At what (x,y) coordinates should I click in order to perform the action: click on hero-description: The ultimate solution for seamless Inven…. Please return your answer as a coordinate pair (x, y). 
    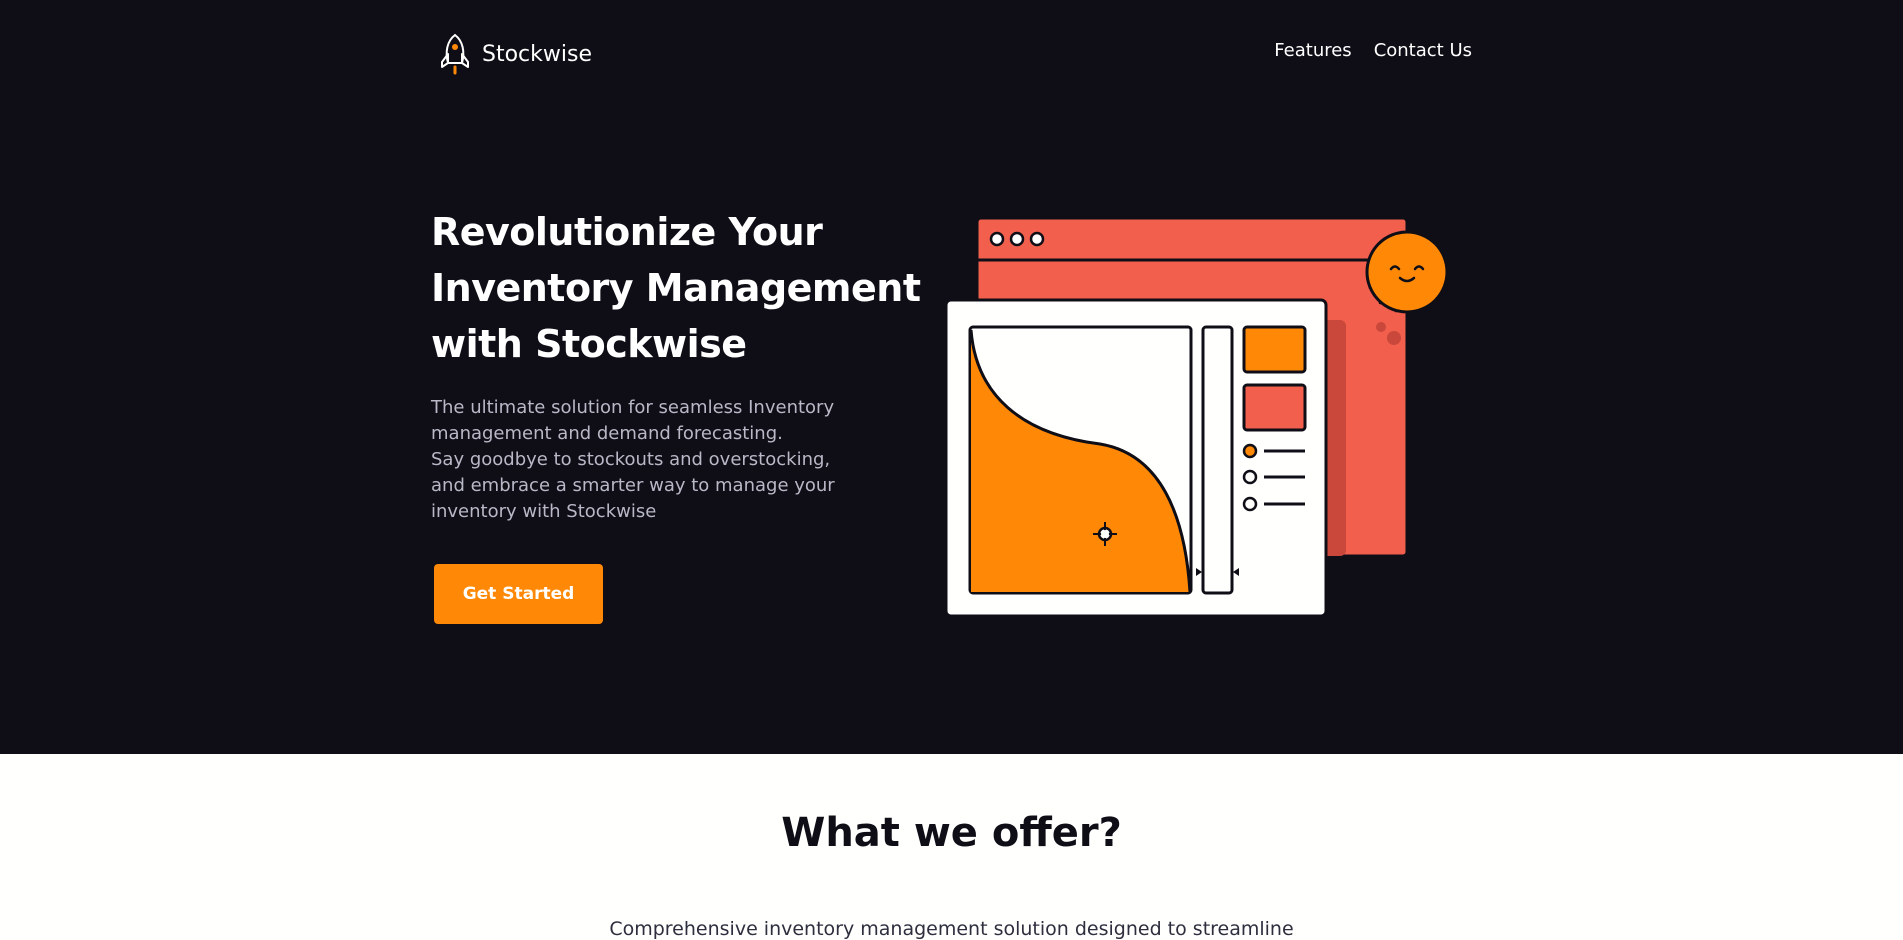
    Looking at the image, I should click on (651, 460).